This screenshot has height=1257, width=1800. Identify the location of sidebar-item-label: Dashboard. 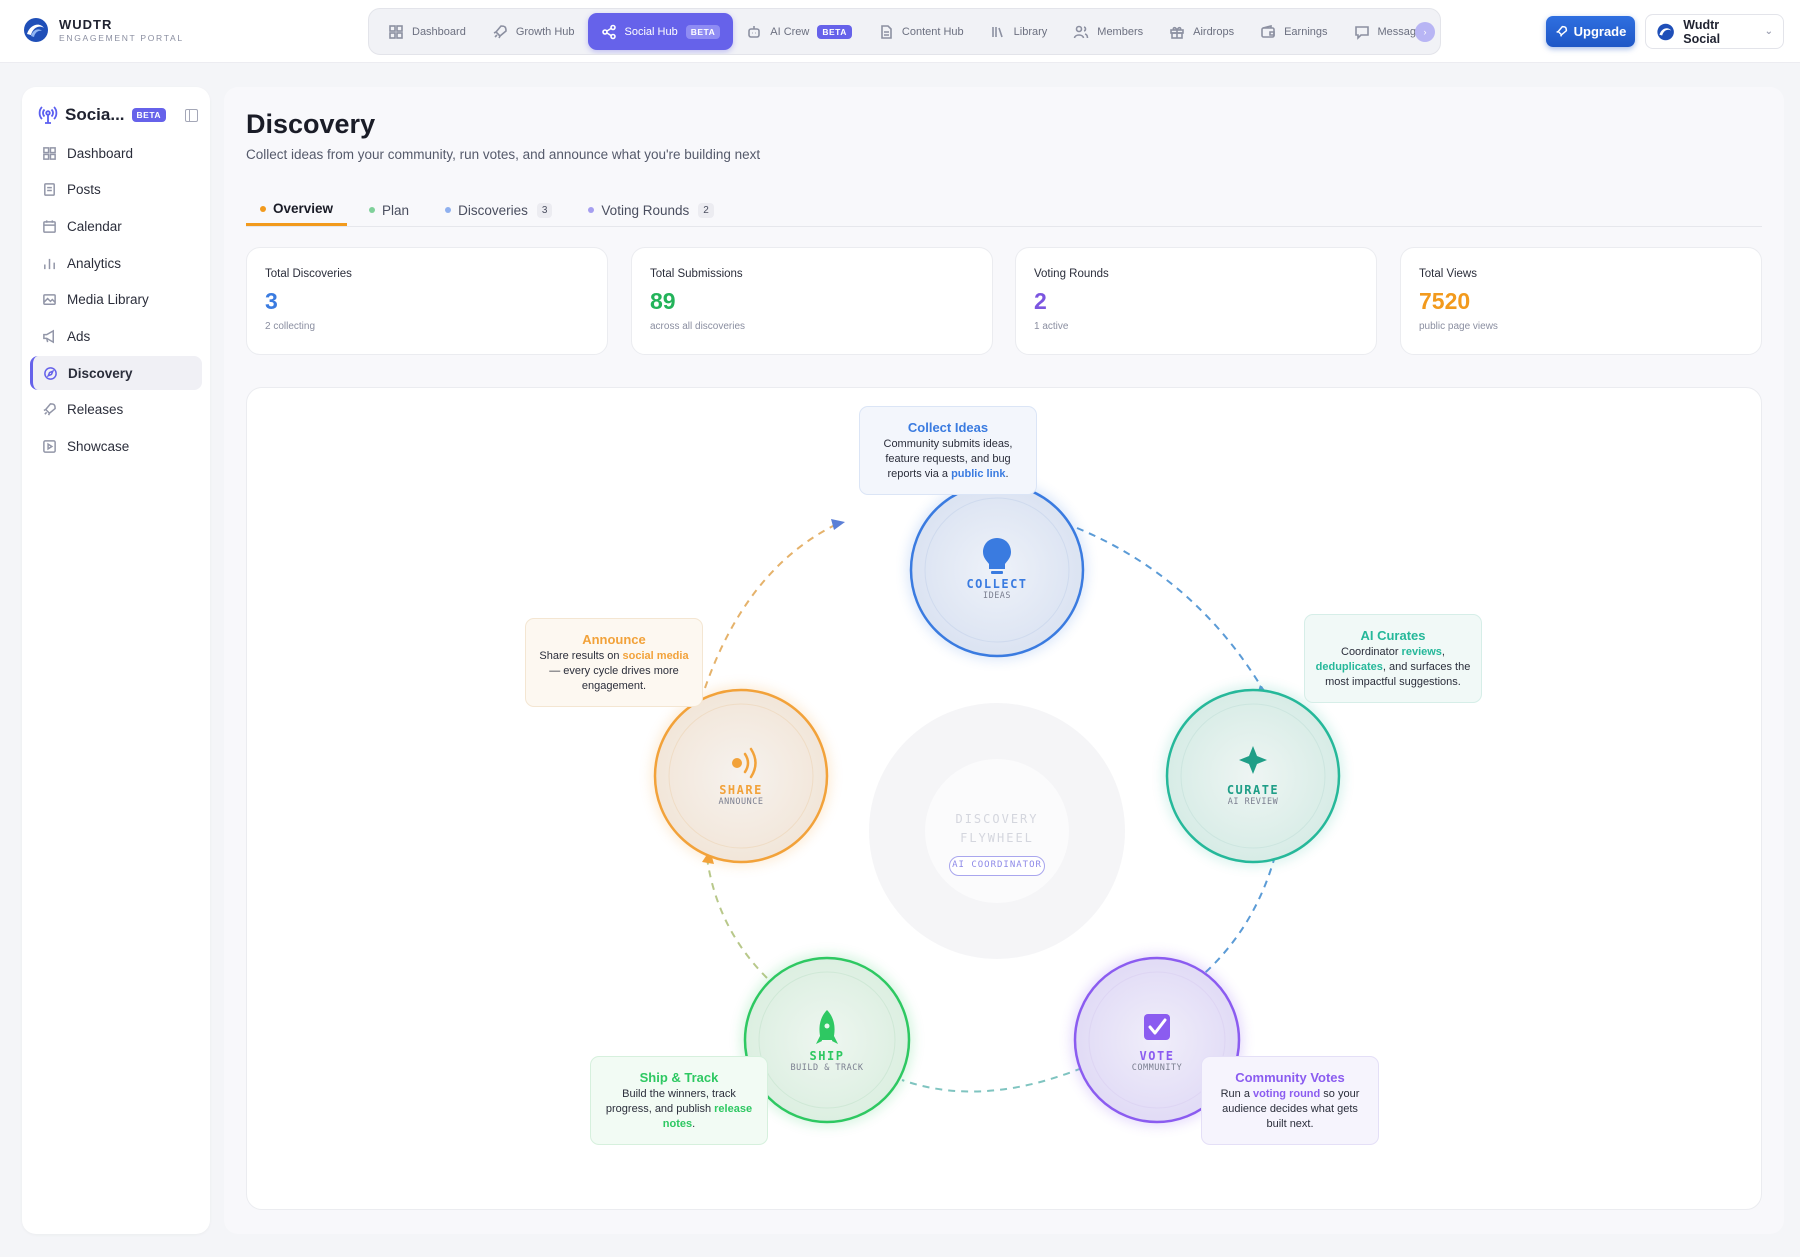
(100, 153).